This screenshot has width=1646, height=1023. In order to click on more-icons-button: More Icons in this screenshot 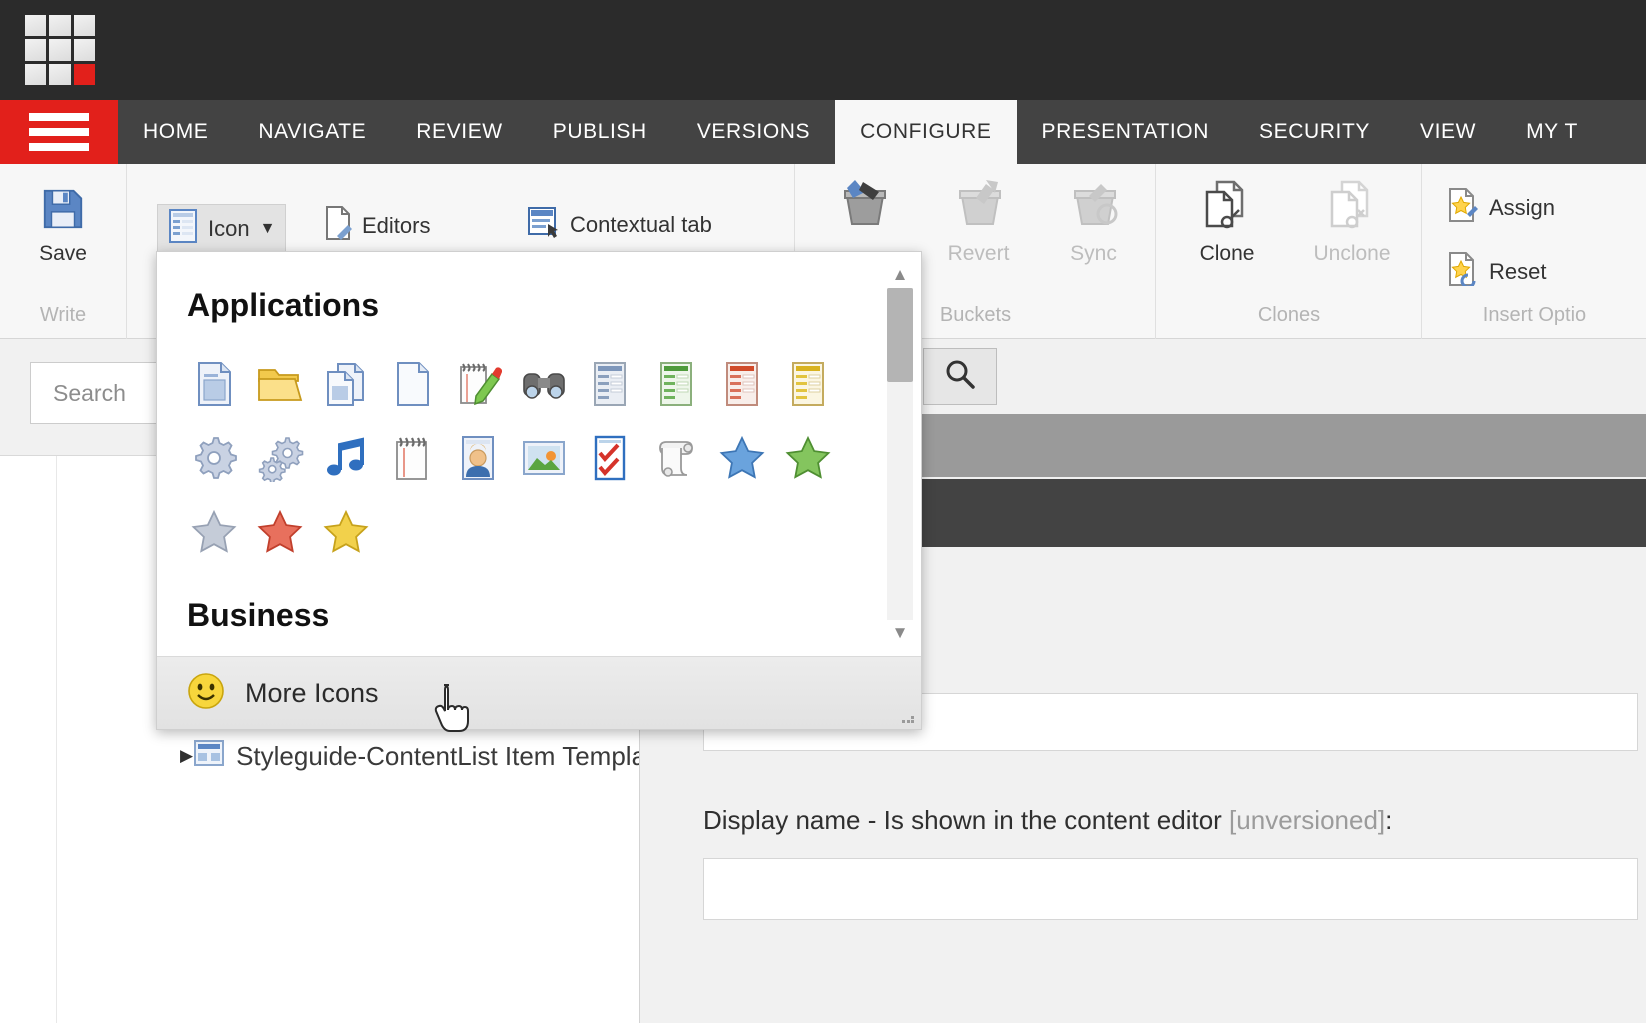, I will do `click(539, 692)`.